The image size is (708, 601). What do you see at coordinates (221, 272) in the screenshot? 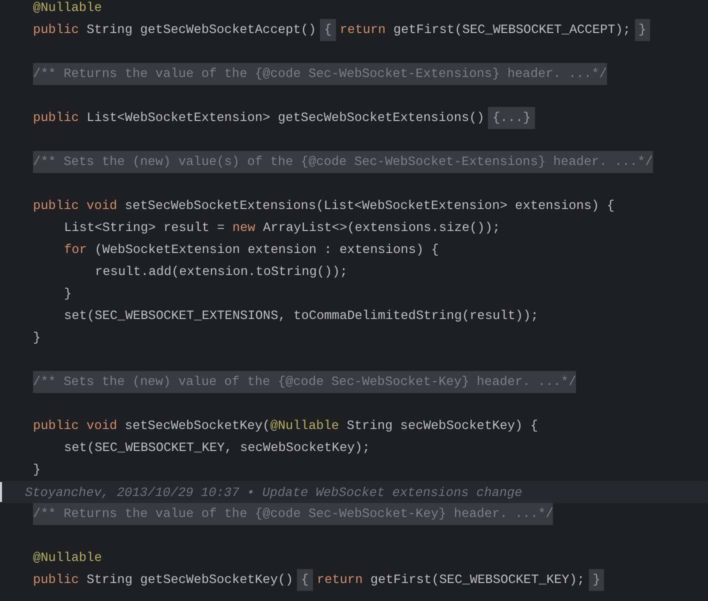
I see `code-text: result.add(extension.toString());` at bounding box center [221, 272].